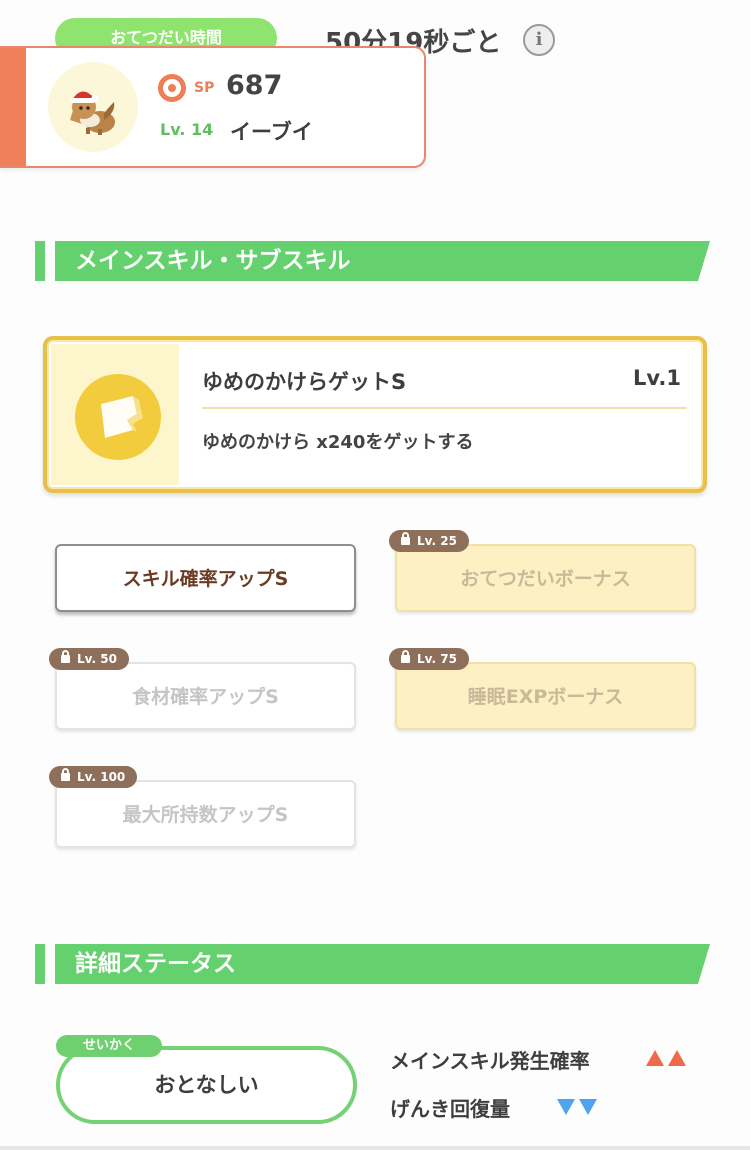 The height and width of the screenshot is (1150, 750). I want to click on main-skill-card: ゆめのかけらゲットS Lv.1 ゆめのかけら x240をゲットする, so click(375, 414).